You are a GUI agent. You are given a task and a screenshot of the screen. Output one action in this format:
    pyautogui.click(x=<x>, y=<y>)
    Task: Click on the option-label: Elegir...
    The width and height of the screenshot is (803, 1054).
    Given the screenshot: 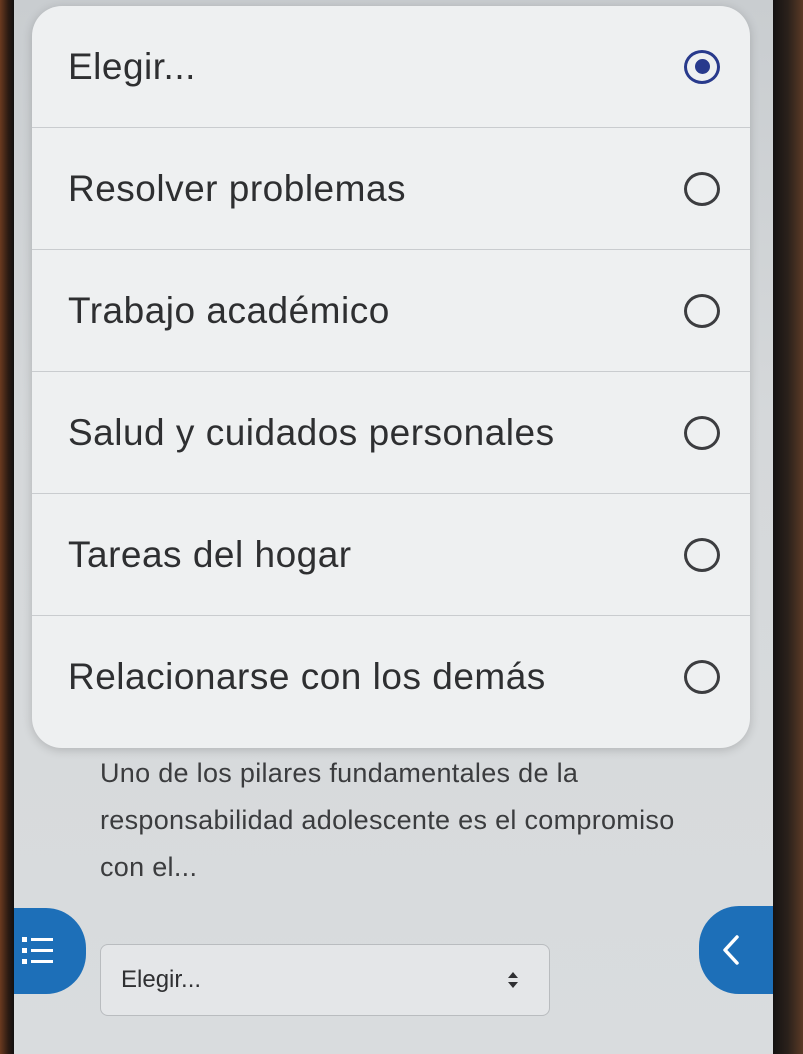 What is the action you would take?
    pyautogui.click(x=132, y=66)
    